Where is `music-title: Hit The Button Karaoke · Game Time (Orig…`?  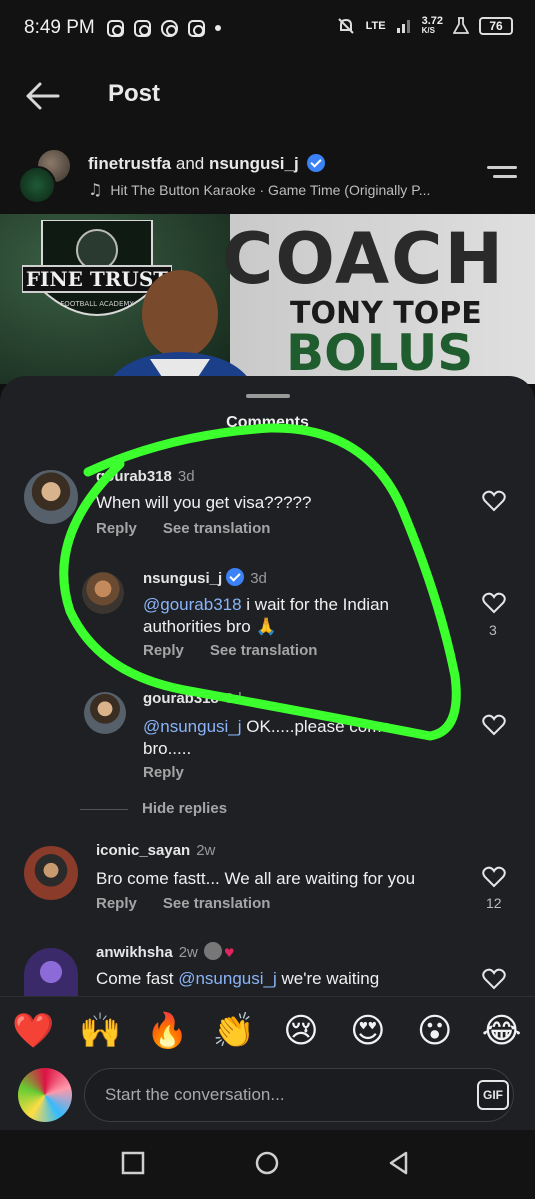
music-title: Hit The Button Karaoke · Game Time (Orig… is located at coordinates (270, 190).